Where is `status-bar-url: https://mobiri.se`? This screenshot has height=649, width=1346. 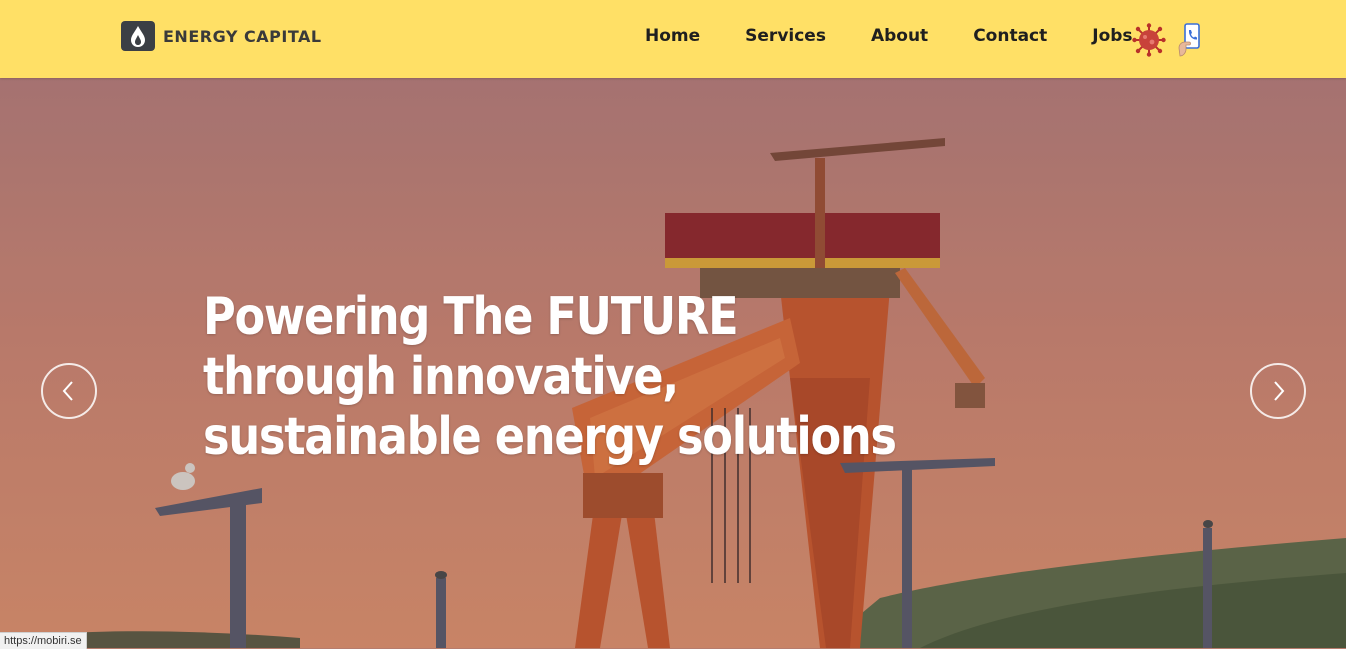 status-bar-url: https://mobiri.se is located at coordinates (43, 640).